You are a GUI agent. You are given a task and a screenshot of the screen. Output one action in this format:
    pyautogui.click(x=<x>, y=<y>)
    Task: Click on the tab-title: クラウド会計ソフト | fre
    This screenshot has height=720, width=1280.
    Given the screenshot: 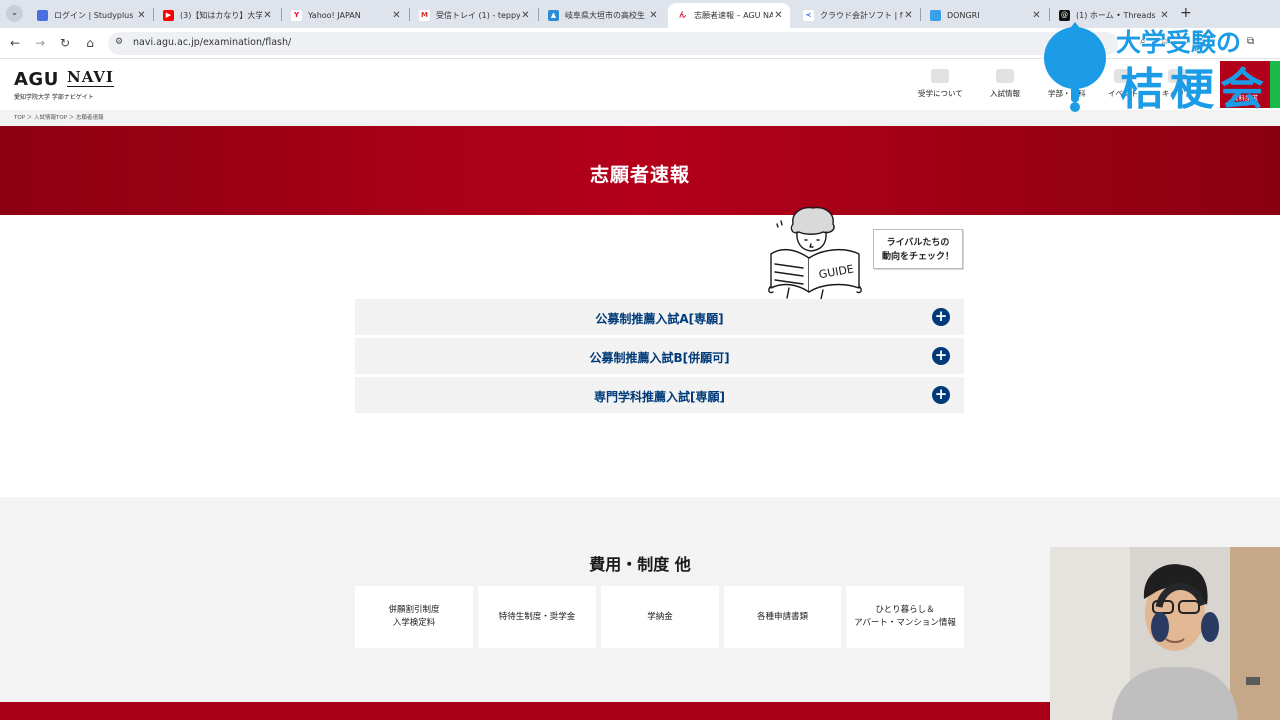 What is the action you would take?
    pyautogui.click(x=861, y=15)
    